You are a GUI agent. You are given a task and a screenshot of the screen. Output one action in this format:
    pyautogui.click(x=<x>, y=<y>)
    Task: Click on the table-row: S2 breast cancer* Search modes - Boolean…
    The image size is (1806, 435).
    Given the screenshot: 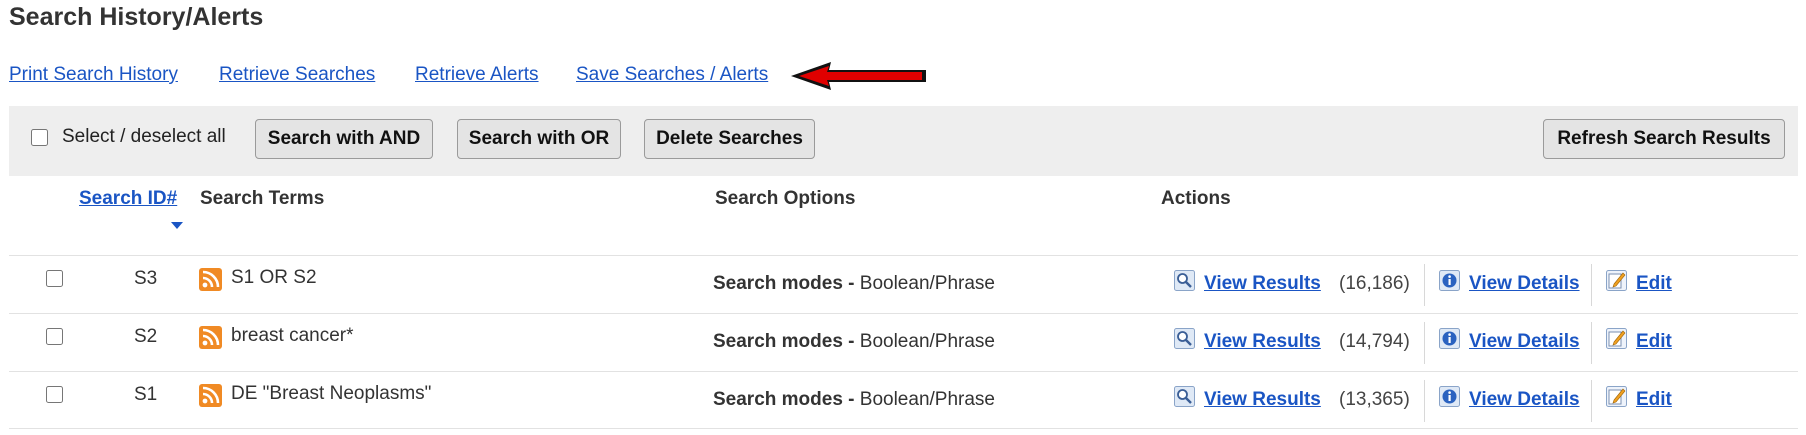 What is the action you would take?
    pyautogui.click(x=903, y=342)
    